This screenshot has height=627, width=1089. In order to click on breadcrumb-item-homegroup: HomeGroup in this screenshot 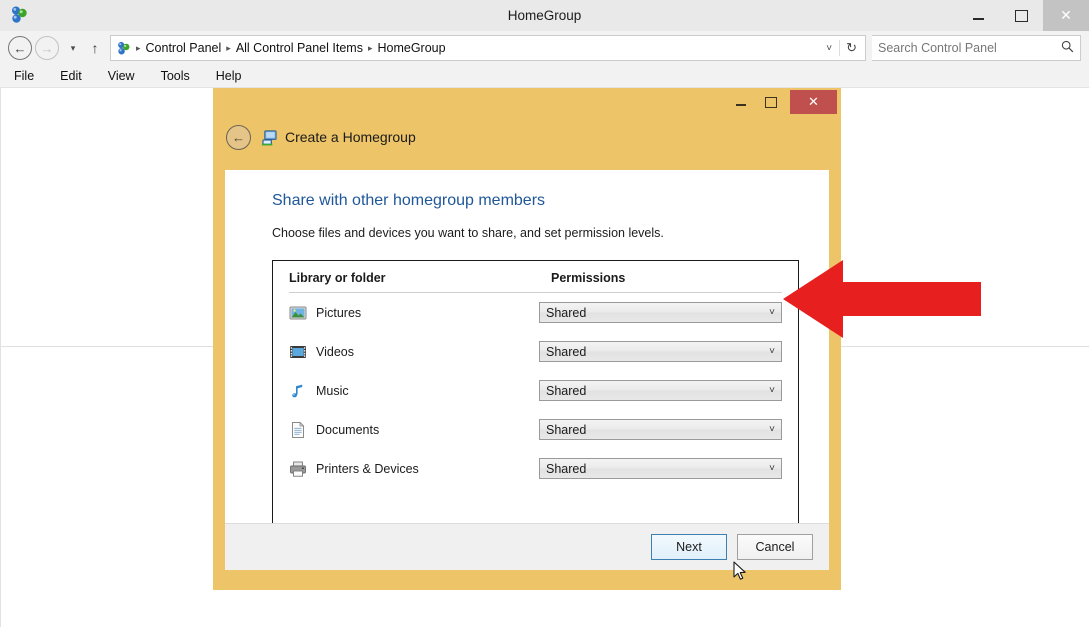, I will do `click(411, 48)`.